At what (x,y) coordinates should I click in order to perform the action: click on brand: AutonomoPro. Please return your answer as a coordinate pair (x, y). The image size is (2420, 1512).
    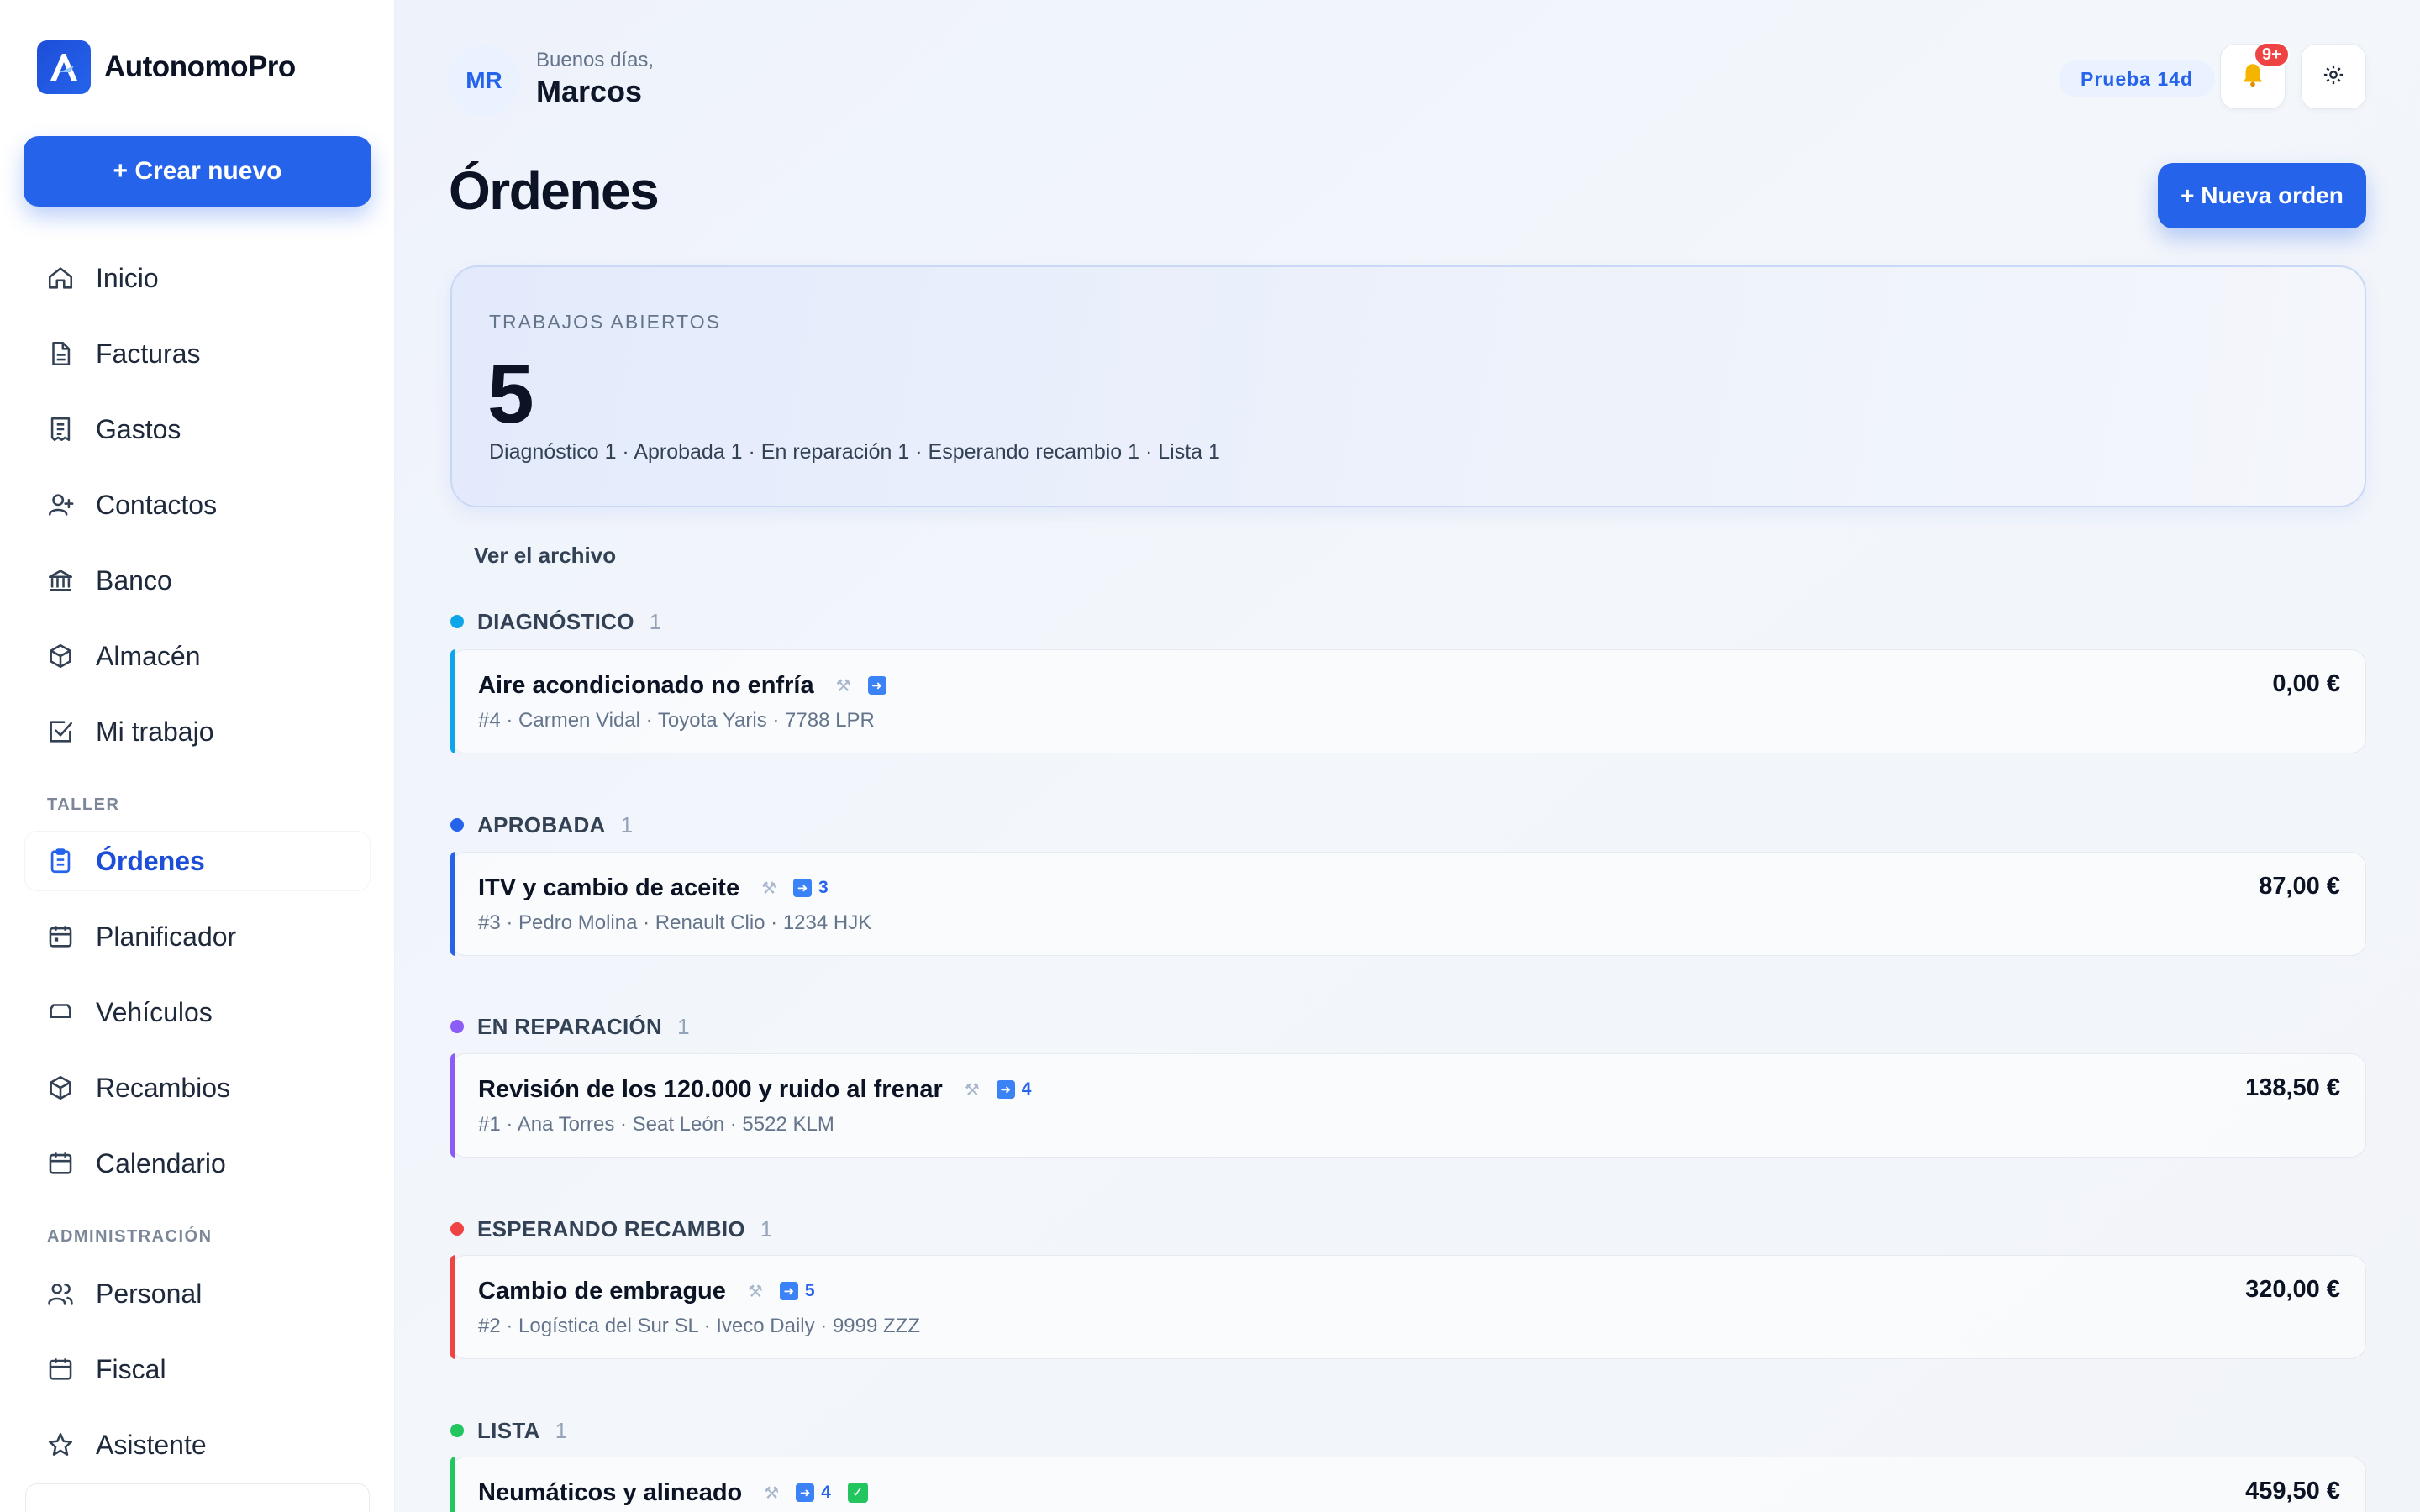
    Looking at the image, I should click on (166, 67).